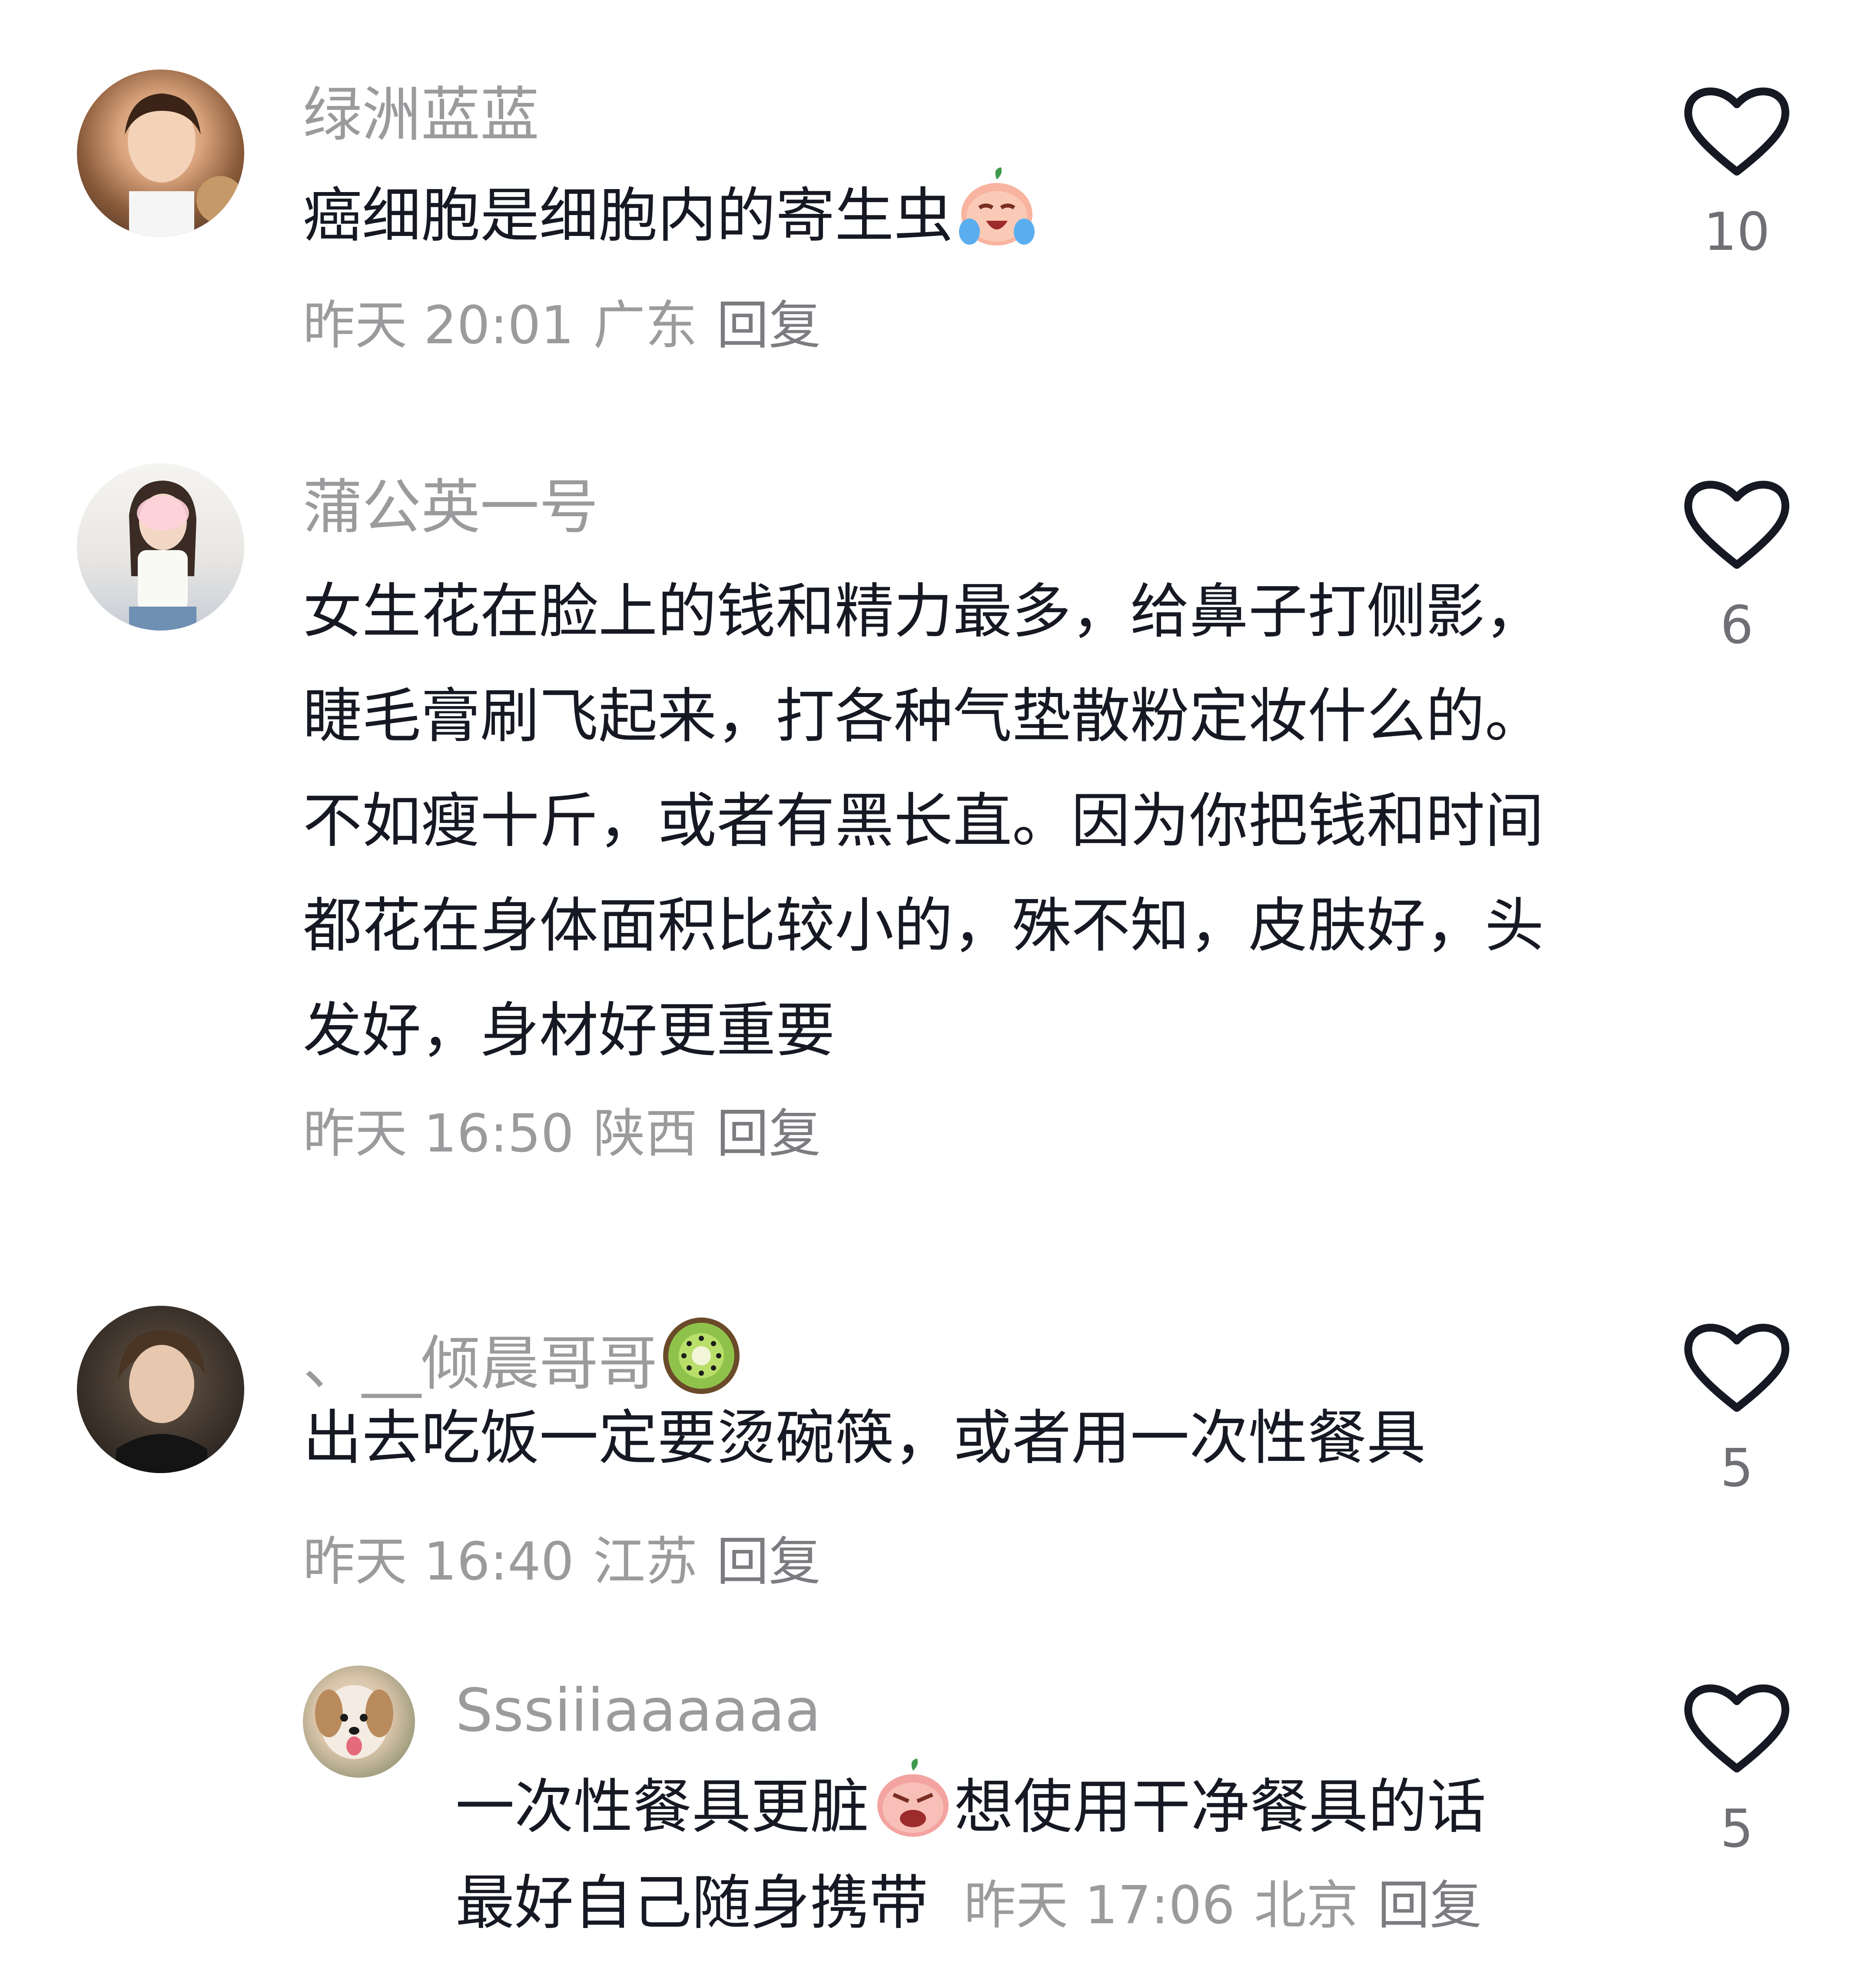 Image resolution: width=1855 pixels, height=1988 pixels. What do you see at coordinates (864, 1438) in the screenshot?
I see `comment-text: 出去吃饭一定要烫碗筷，或者用一次性餐具` at bounding box center [864, 1438].